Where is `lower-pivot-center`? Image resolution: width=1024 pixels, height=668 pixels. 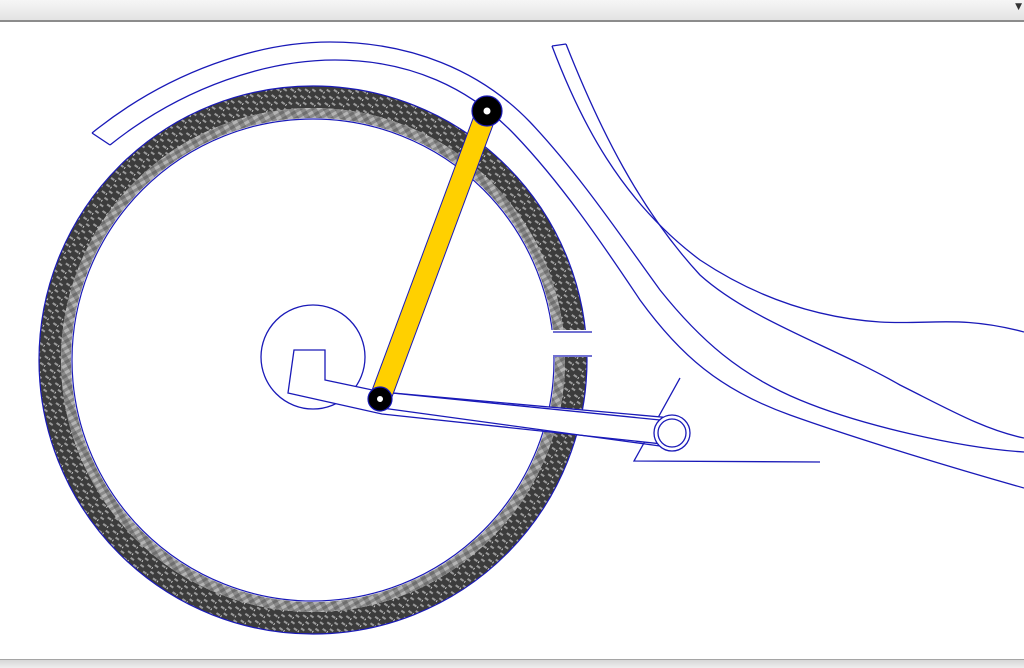
lower-pivot-center is located at coordinates (380, 399).